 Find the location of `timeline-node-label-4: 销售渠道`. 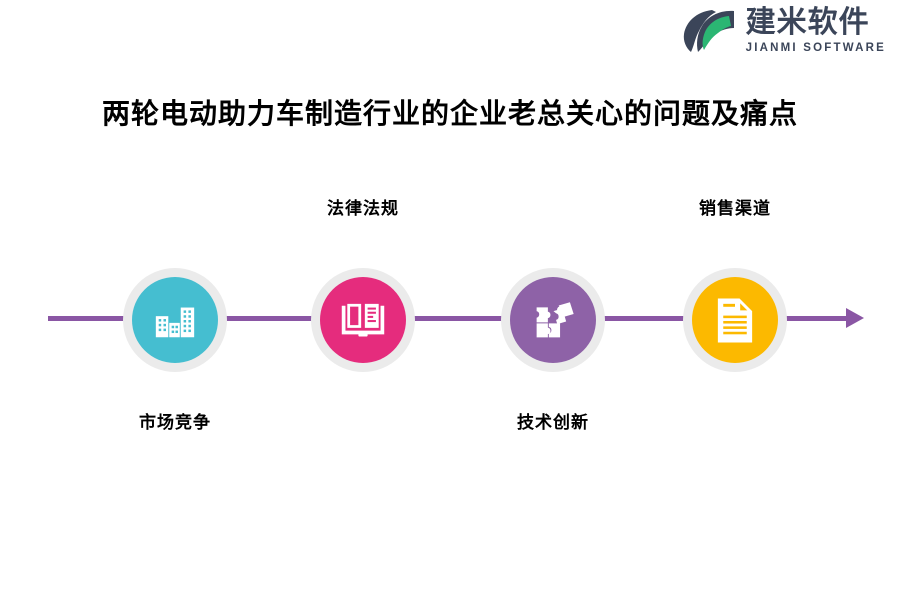

timeline-node-label-4: 销售渠道 is located at coordinates (735, 209).